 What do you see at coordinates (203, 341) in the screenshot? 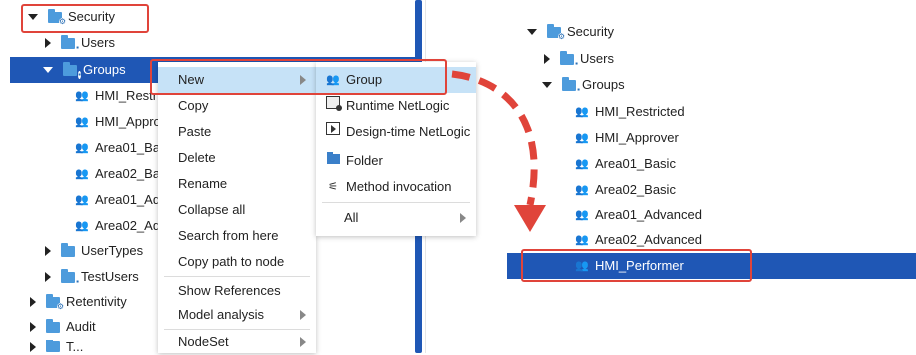
I see `menu-item-label: NodeSet` at bounding box center [203, 341].